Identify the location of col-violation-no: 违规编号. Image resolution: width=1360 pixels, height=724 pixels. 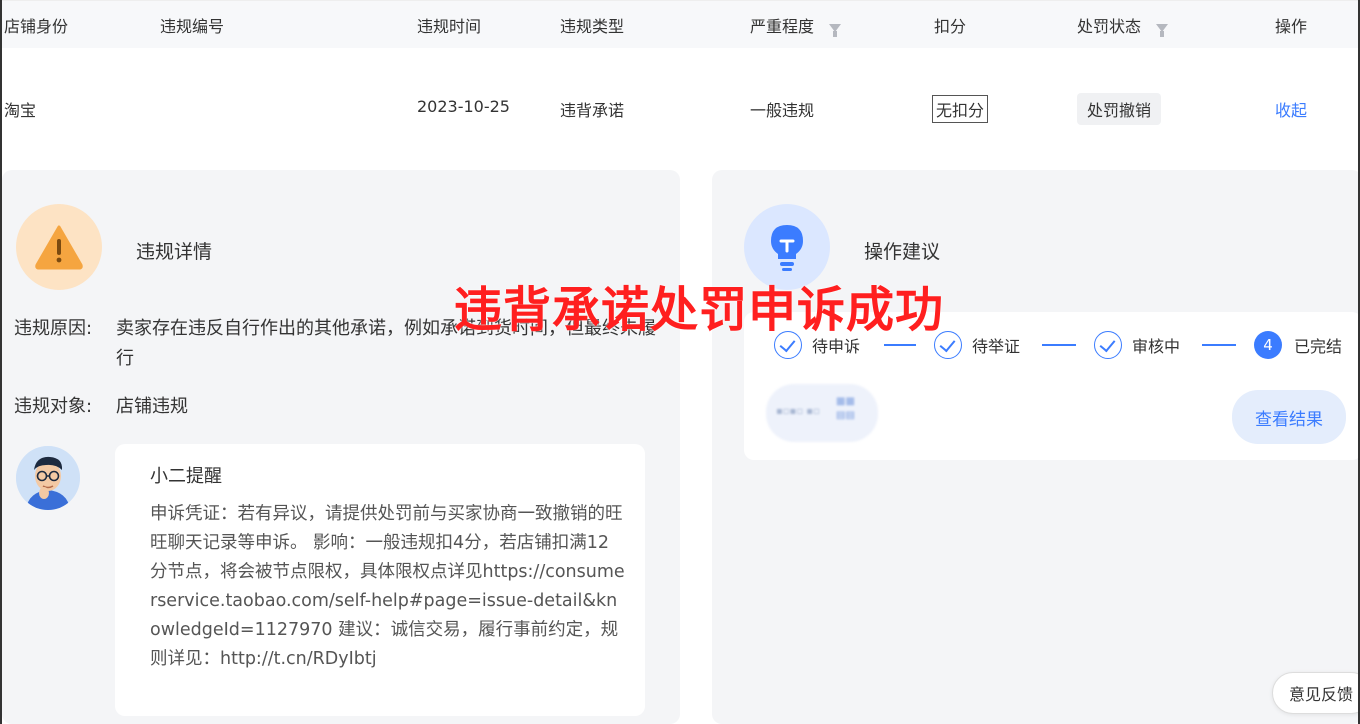
(192, 26).